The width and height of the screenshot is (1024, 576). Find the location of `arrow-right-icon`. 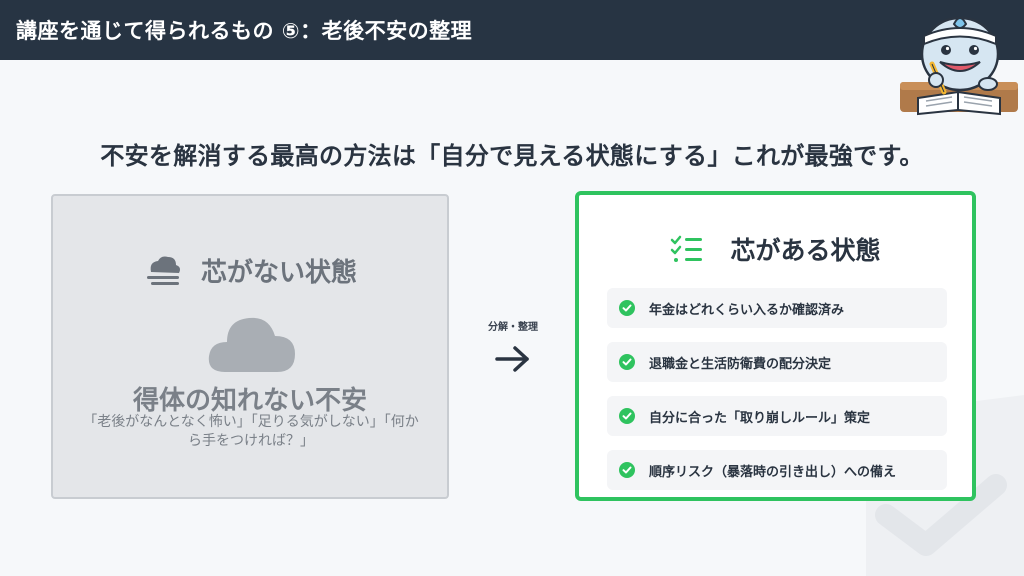

arrow-right-icon is located at coordinates (512, 359).